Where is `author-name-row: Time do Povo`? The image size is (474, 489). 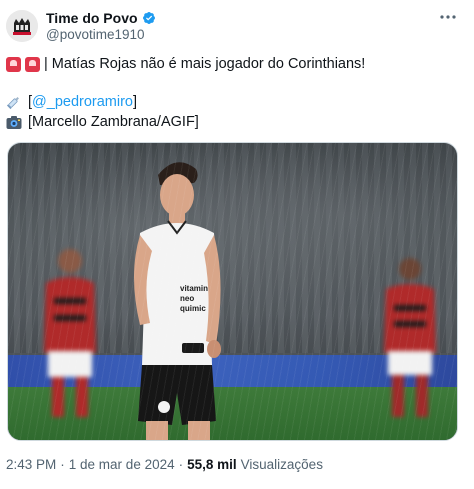 author-name-row: Time do Povo is located at coordinates (101, 18).